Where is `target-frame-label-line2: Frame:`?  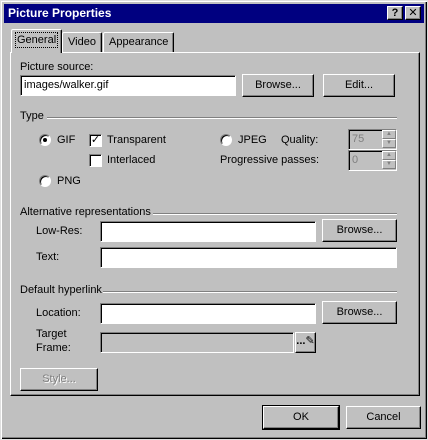 target-frame-label-line2: Frame: is located at coordinates (53, 348).